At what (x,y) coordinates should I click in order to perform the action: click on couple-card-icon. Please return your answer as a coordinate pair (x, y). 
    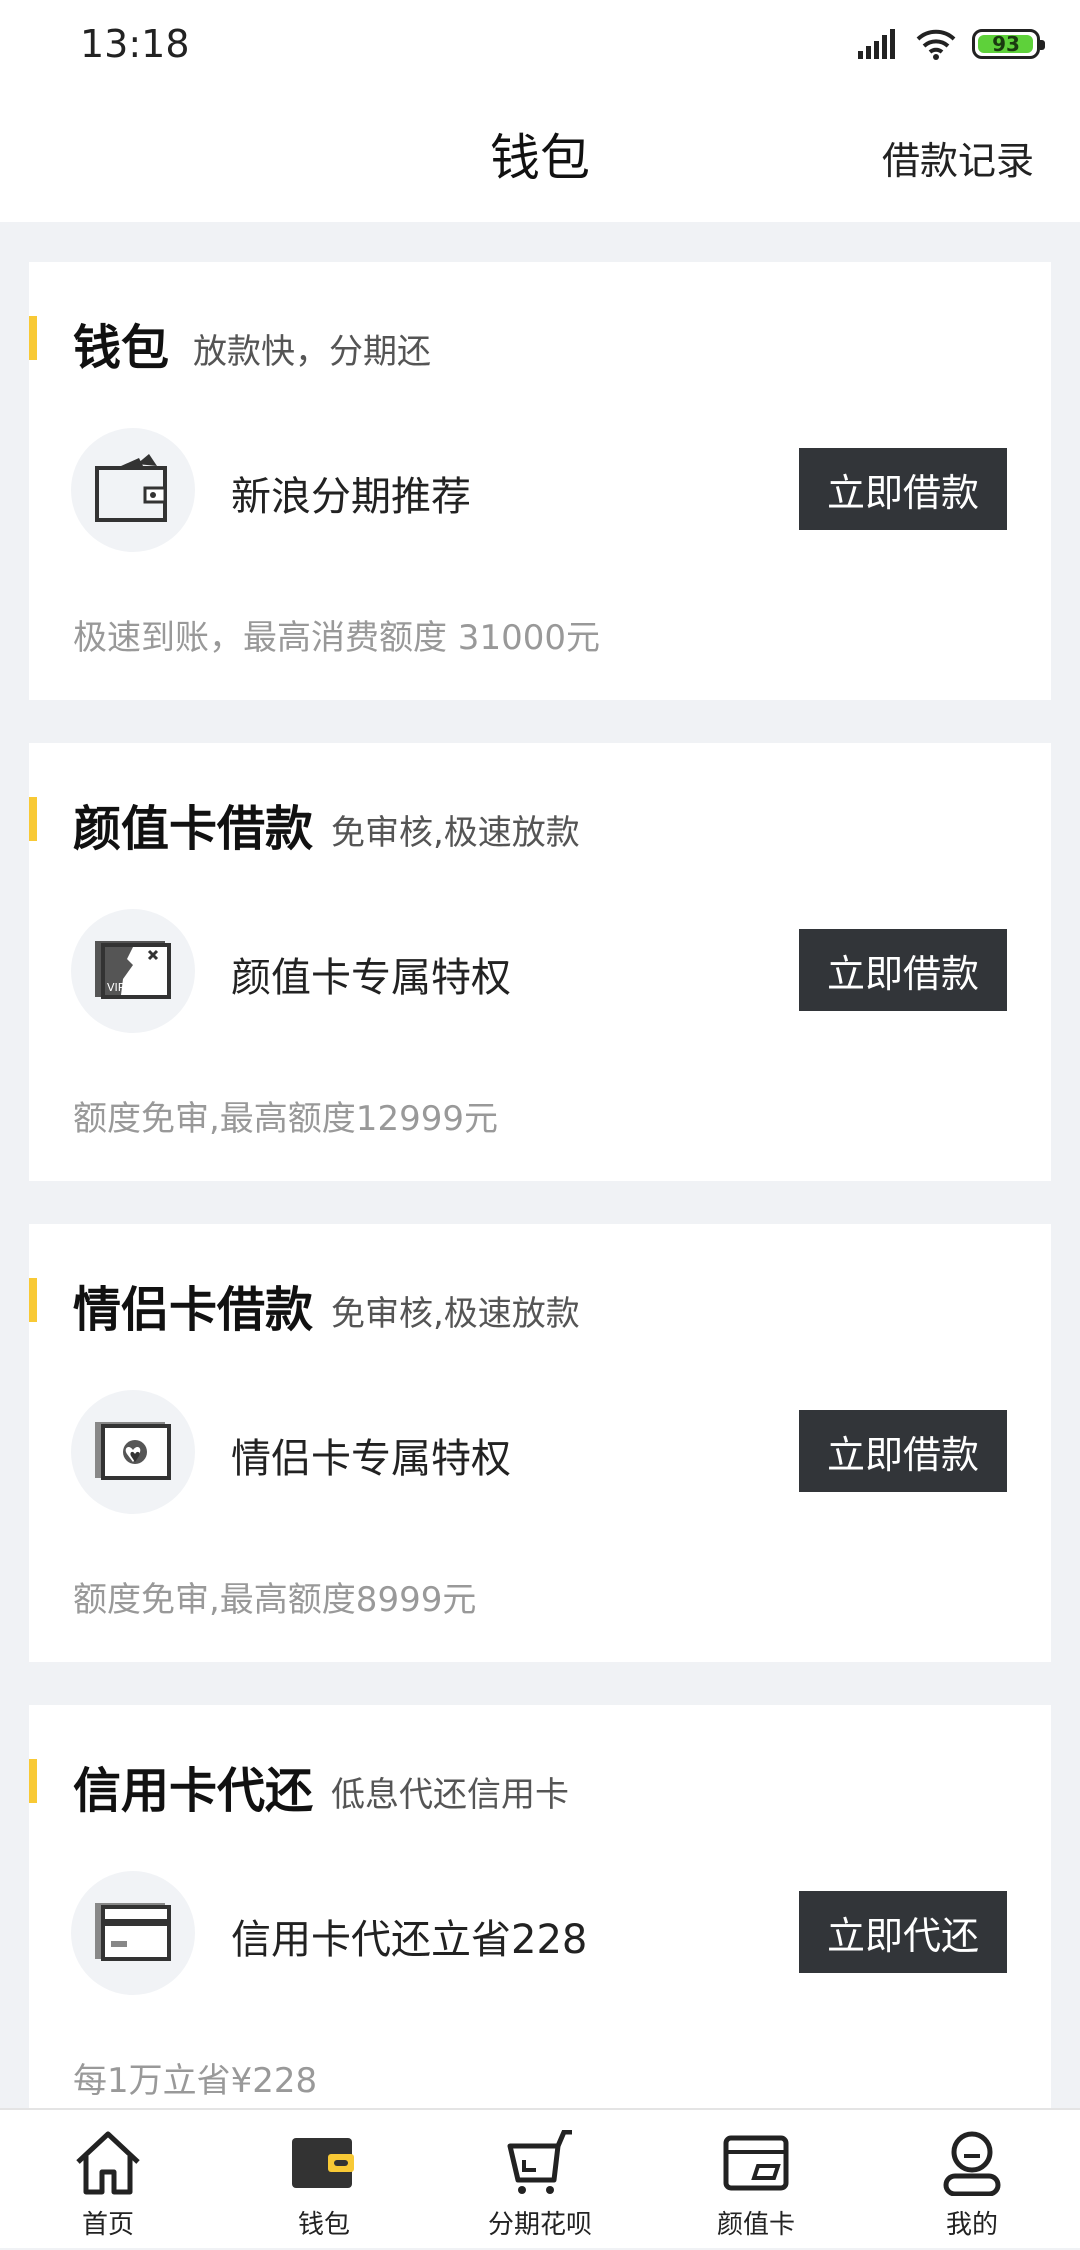
    Looking at the image, I should click on (133, 1452).